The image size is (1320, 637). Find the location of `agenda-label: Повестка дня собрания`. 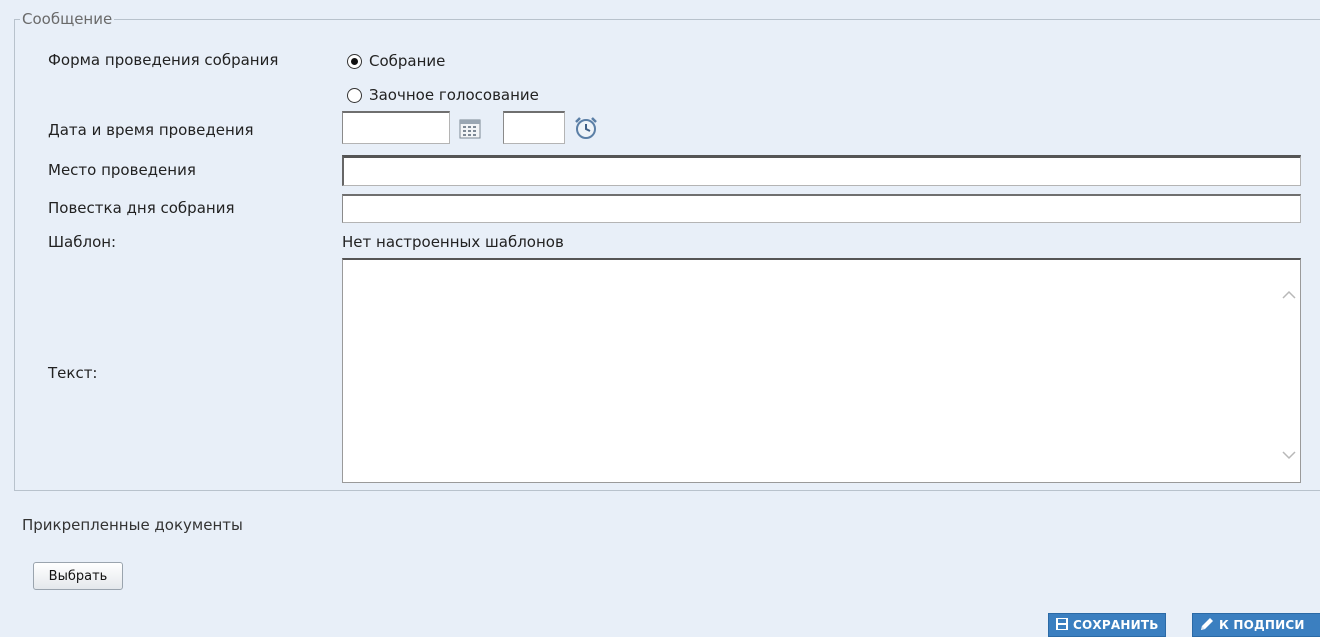

agenda-label: Повестка дня собрания is located at coordinates (141, 208).